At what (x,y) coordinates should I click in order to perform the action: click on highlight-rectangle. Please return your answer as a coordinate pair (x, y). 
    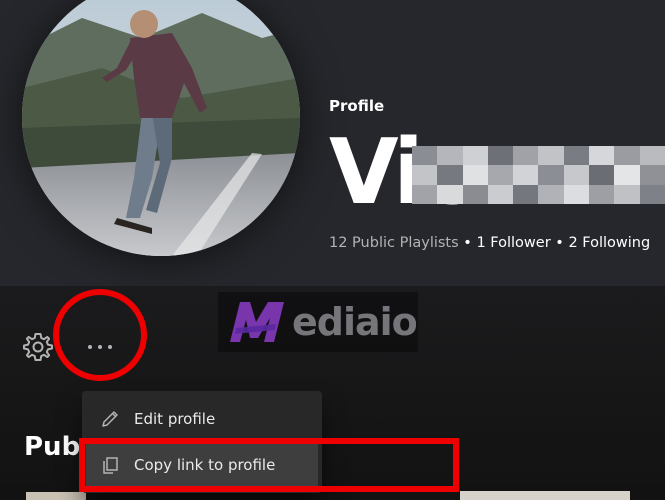
    Looking at the image, I should click on (269, 465).